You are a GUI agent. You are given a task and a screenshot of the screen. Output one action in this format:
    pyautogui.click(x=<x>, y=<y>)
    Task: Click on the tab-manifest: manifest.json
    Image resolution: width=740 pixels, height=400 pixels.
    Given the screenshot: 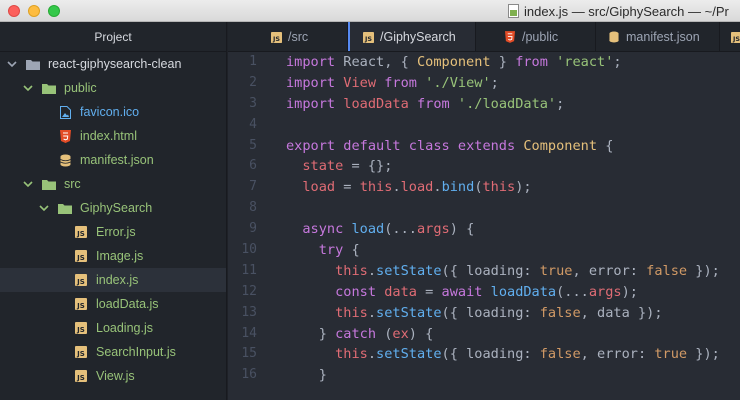 What is the action you would take?
    pyautogui.click(x=658, y=36)
    